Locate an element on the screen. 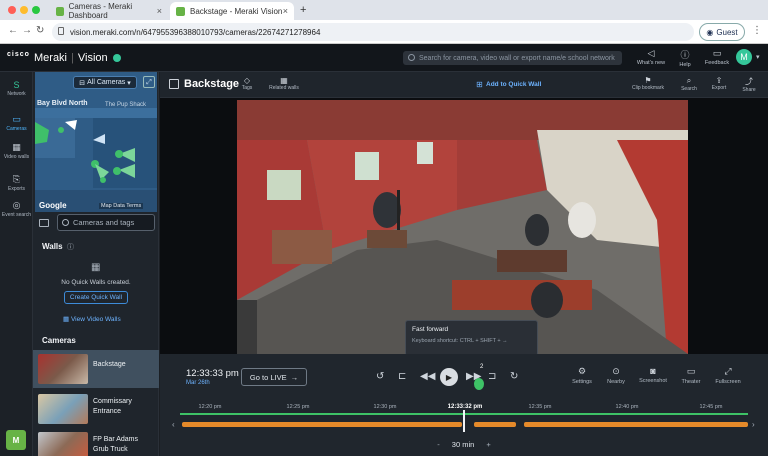 Image resolution: width=768 pixels, height=456 pixels. clip-bookmark-button: ⚑ Clip bookmark is located at coordinates (648, 83).